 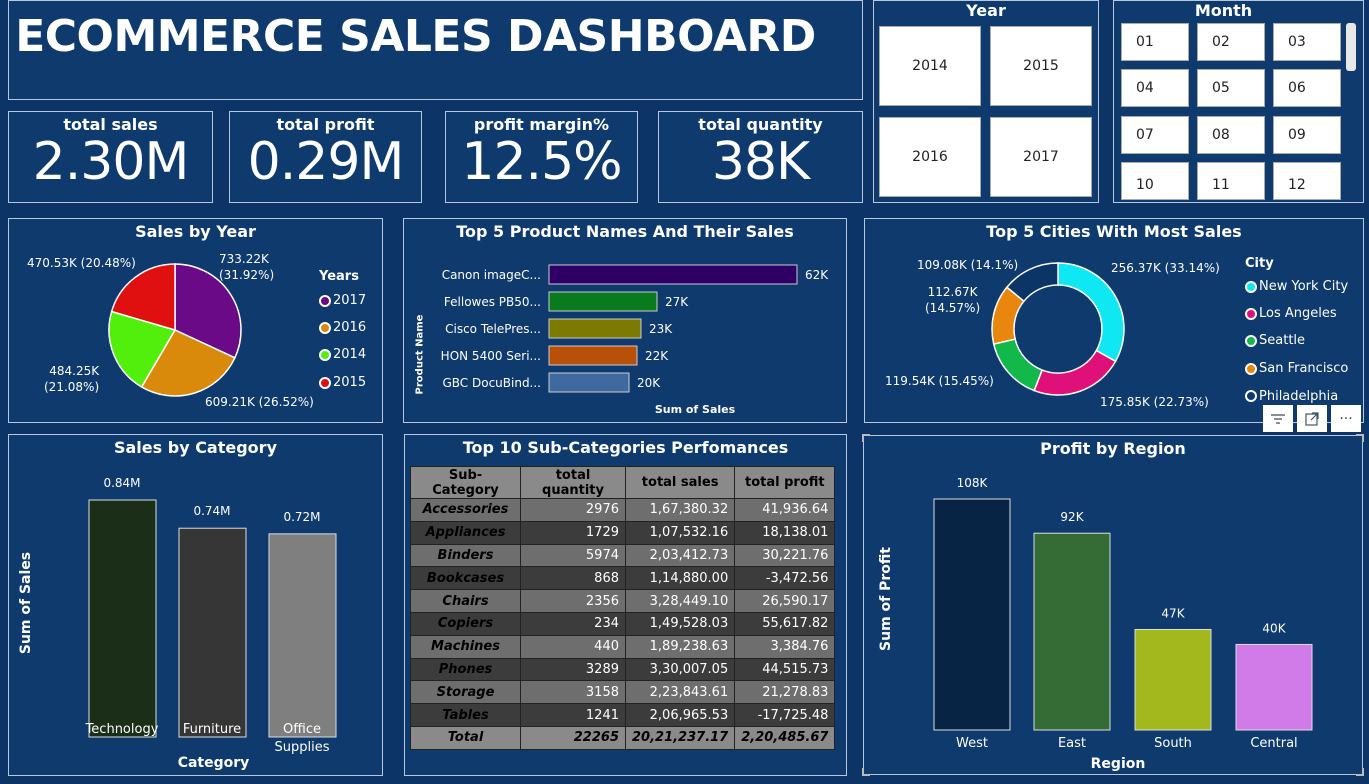 I want to click on kpi-total-profit: total profit 0.29M, so click(x=325, y=157).